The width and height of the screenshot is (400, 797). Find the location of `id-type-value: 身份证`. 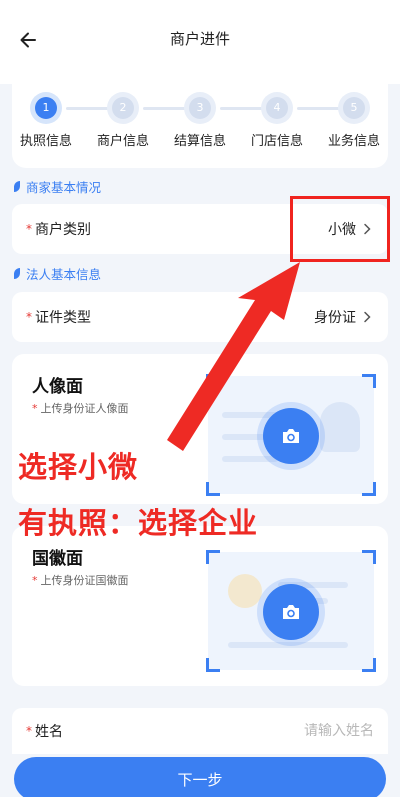

id-type-value: 身份证 is located at coordinates (335, 318).